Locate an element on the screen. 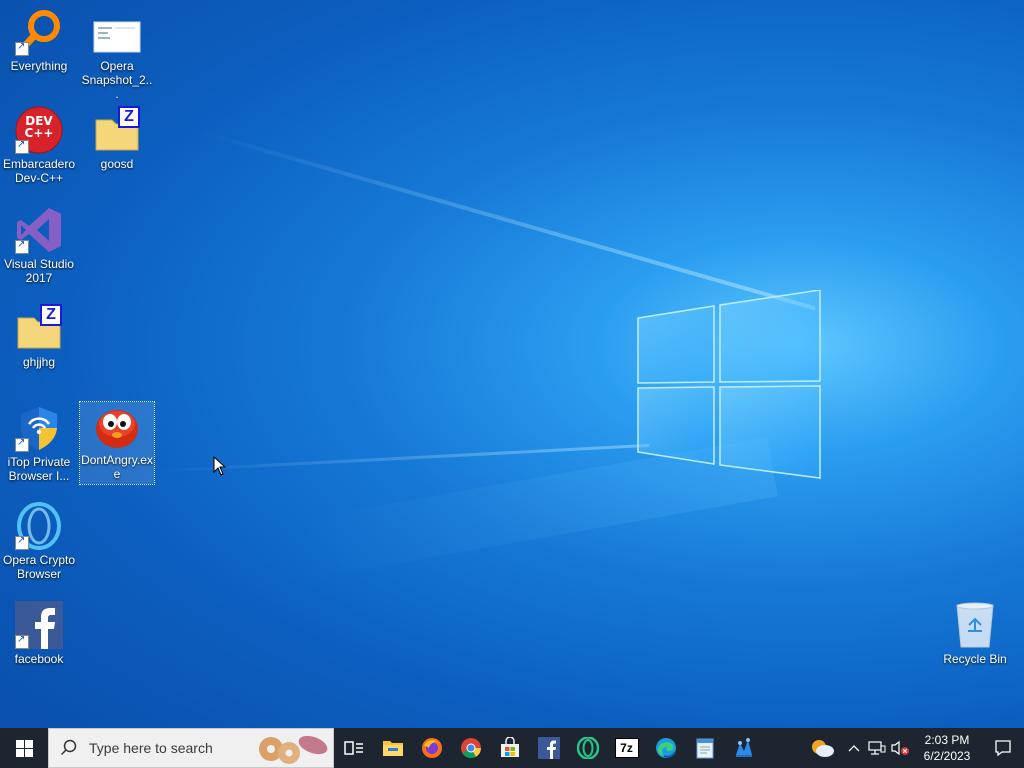  app-icon is located at coordinates (743, 747).